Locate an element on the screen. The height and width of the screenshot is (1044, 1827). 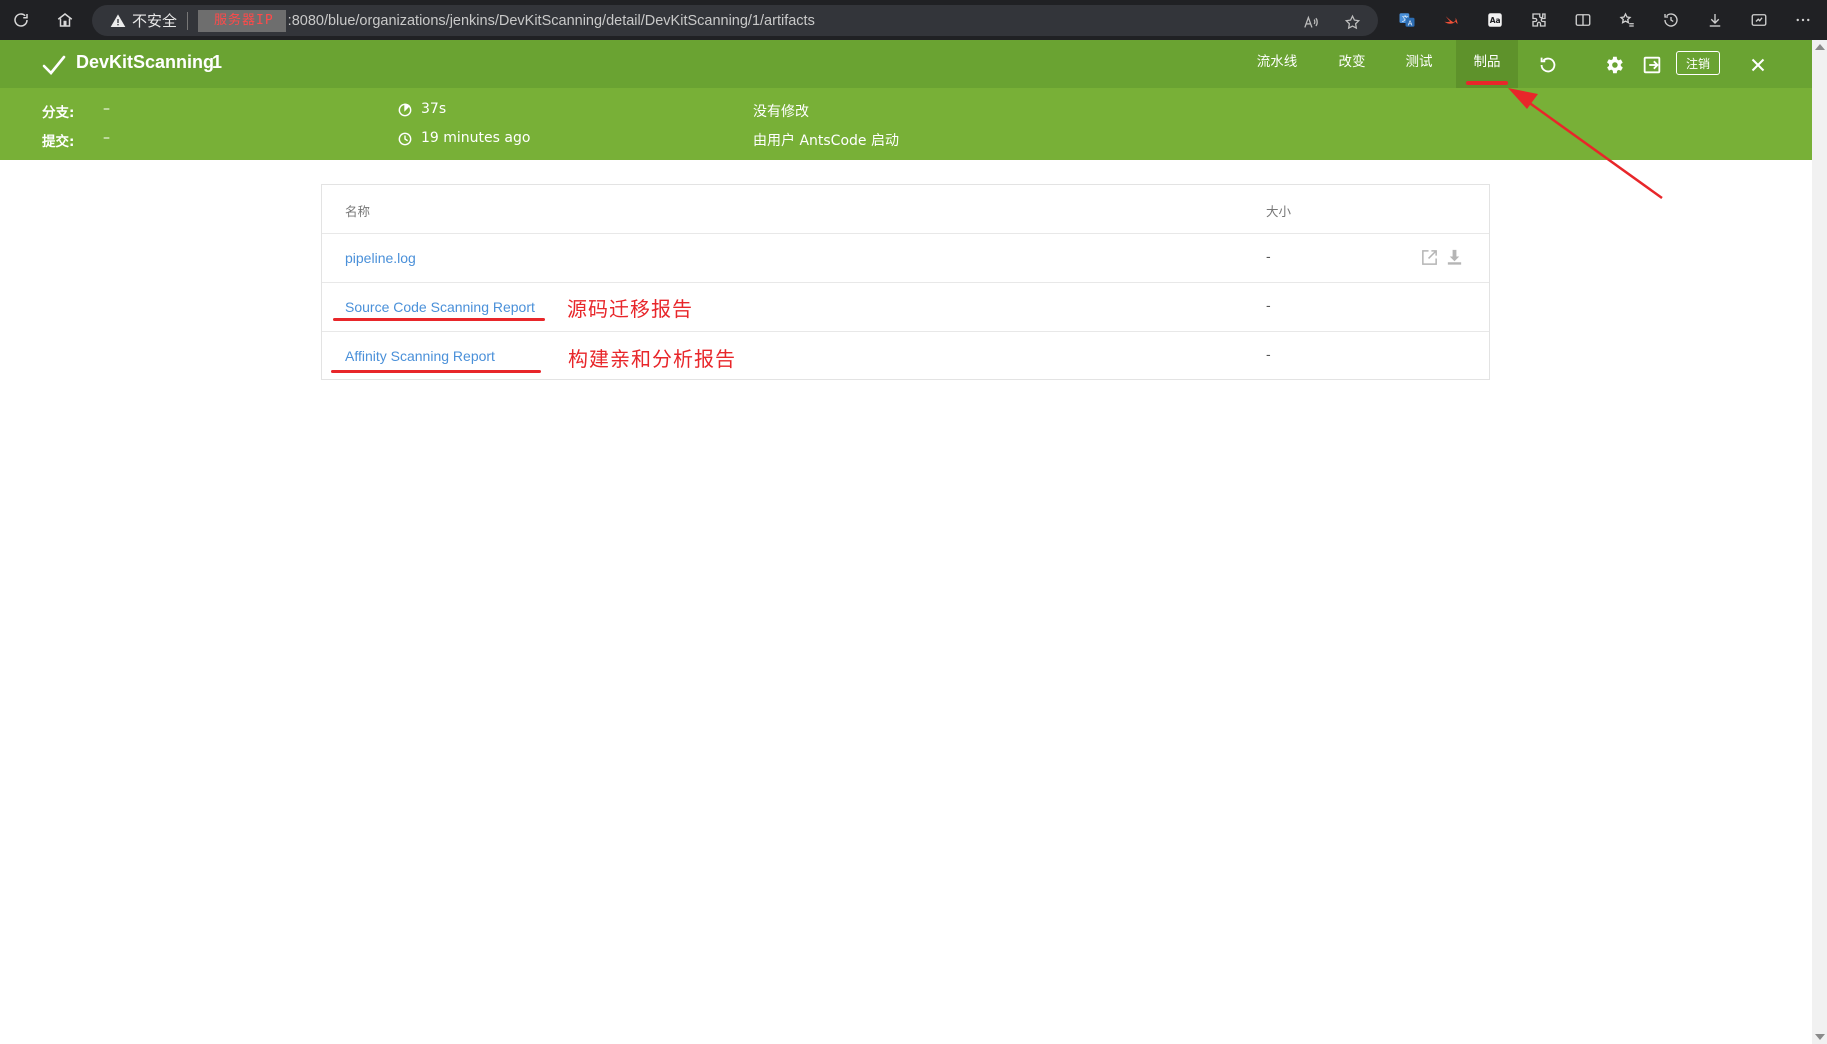
rerun-icon is located at coordinates (1548, 65).